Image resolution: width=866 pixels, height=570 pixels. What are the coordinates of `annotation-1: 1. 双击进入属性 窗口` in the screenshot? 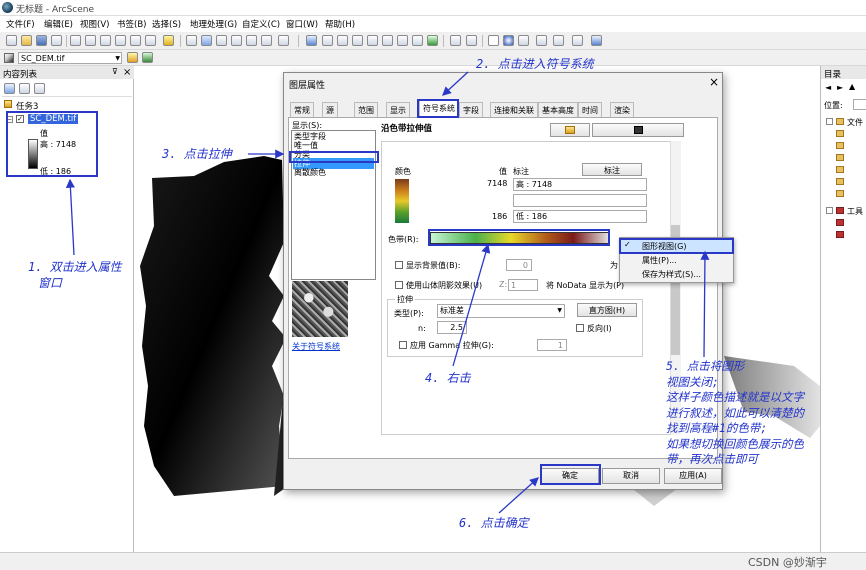 It's located at (75, 275).